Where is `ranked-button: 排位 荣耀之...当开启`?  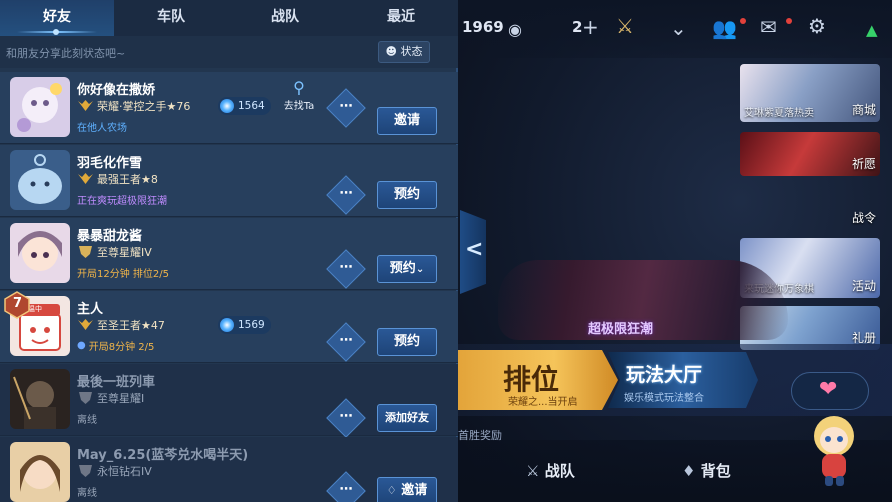
ranked-button: 排位 荣耀之...当开启 is located at coordinates (538, 380).